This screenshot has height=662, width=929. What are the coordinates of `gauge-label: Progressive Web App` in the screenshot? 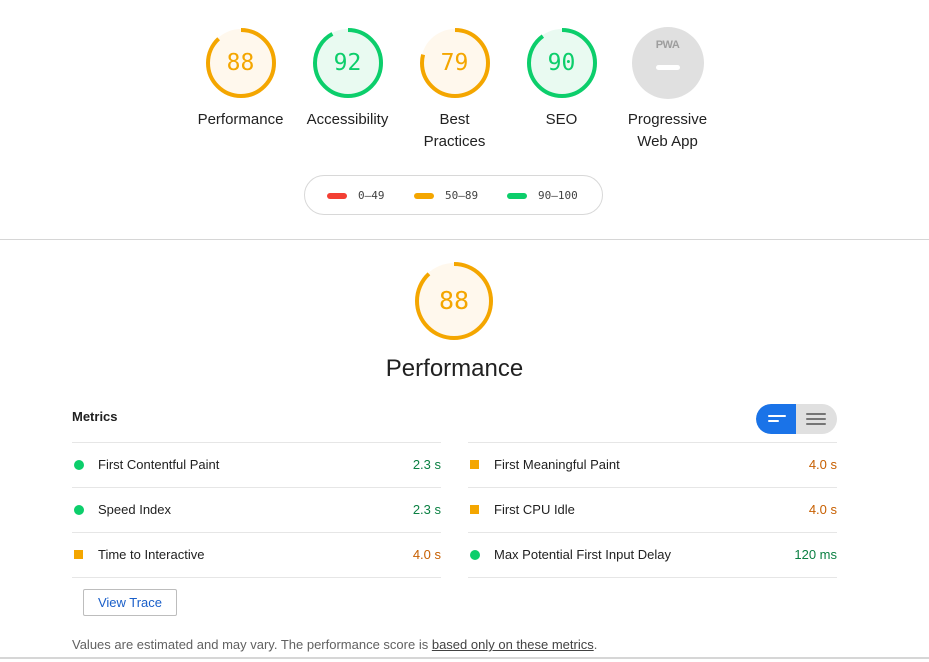 It's located at (667, 130).